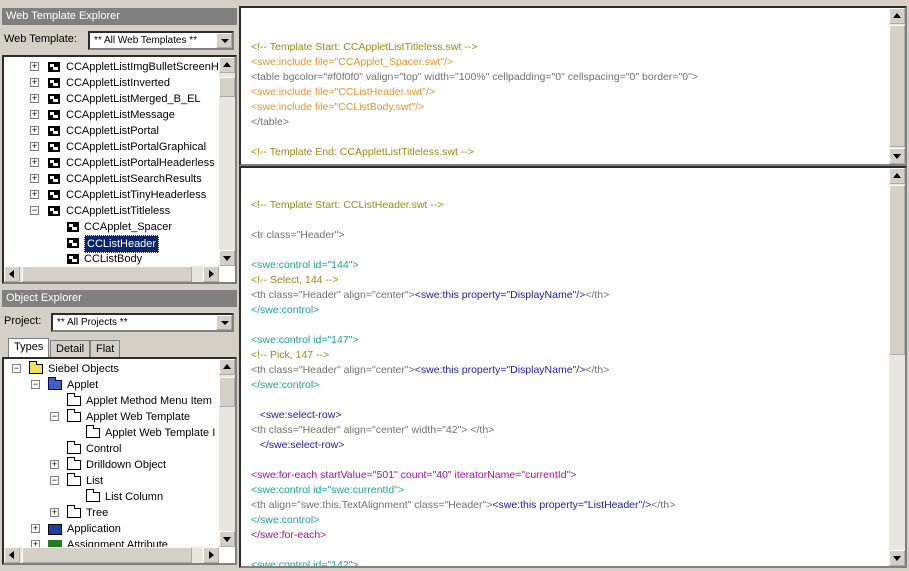 The height and width of the screenshot is (571, 909). I want to click on code-line: <swe:select-row>, so click(296, 415).